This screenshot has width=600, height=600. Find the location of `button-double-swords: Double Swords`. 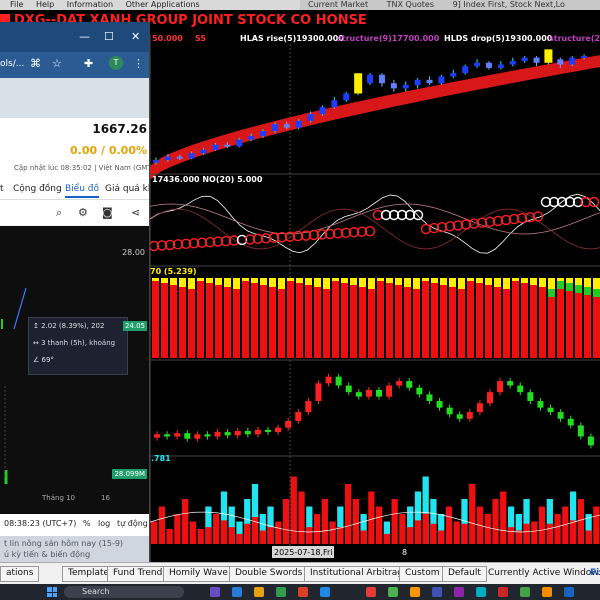

button-double-swords: Double Swords is located at coordinates (269, 574).